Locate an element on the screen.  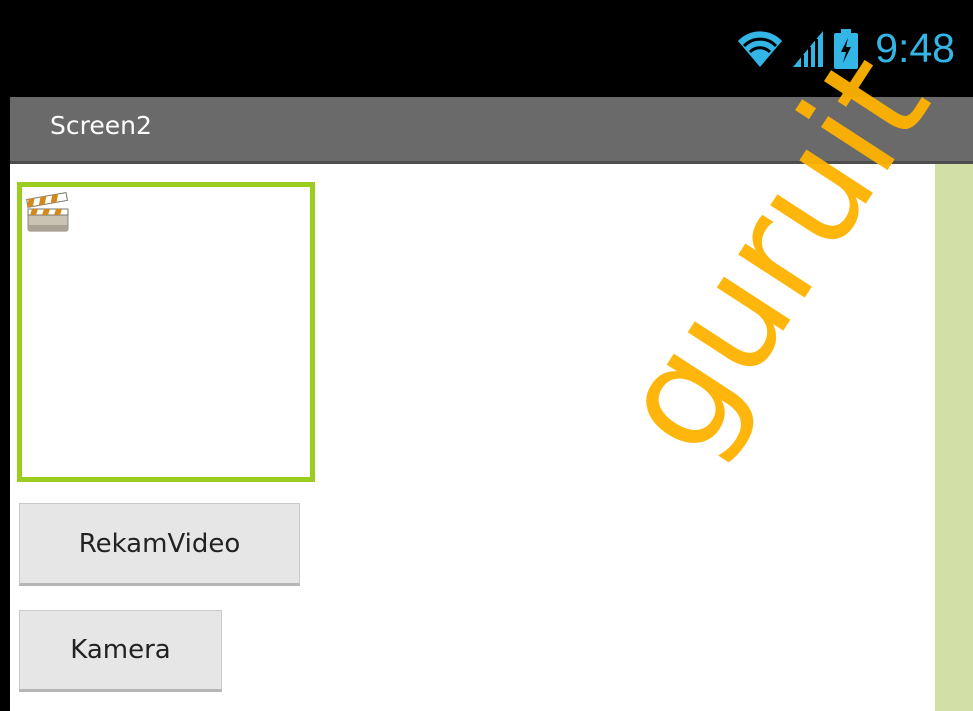
status-bar: 9:48 is located at coordinates (491, 48).